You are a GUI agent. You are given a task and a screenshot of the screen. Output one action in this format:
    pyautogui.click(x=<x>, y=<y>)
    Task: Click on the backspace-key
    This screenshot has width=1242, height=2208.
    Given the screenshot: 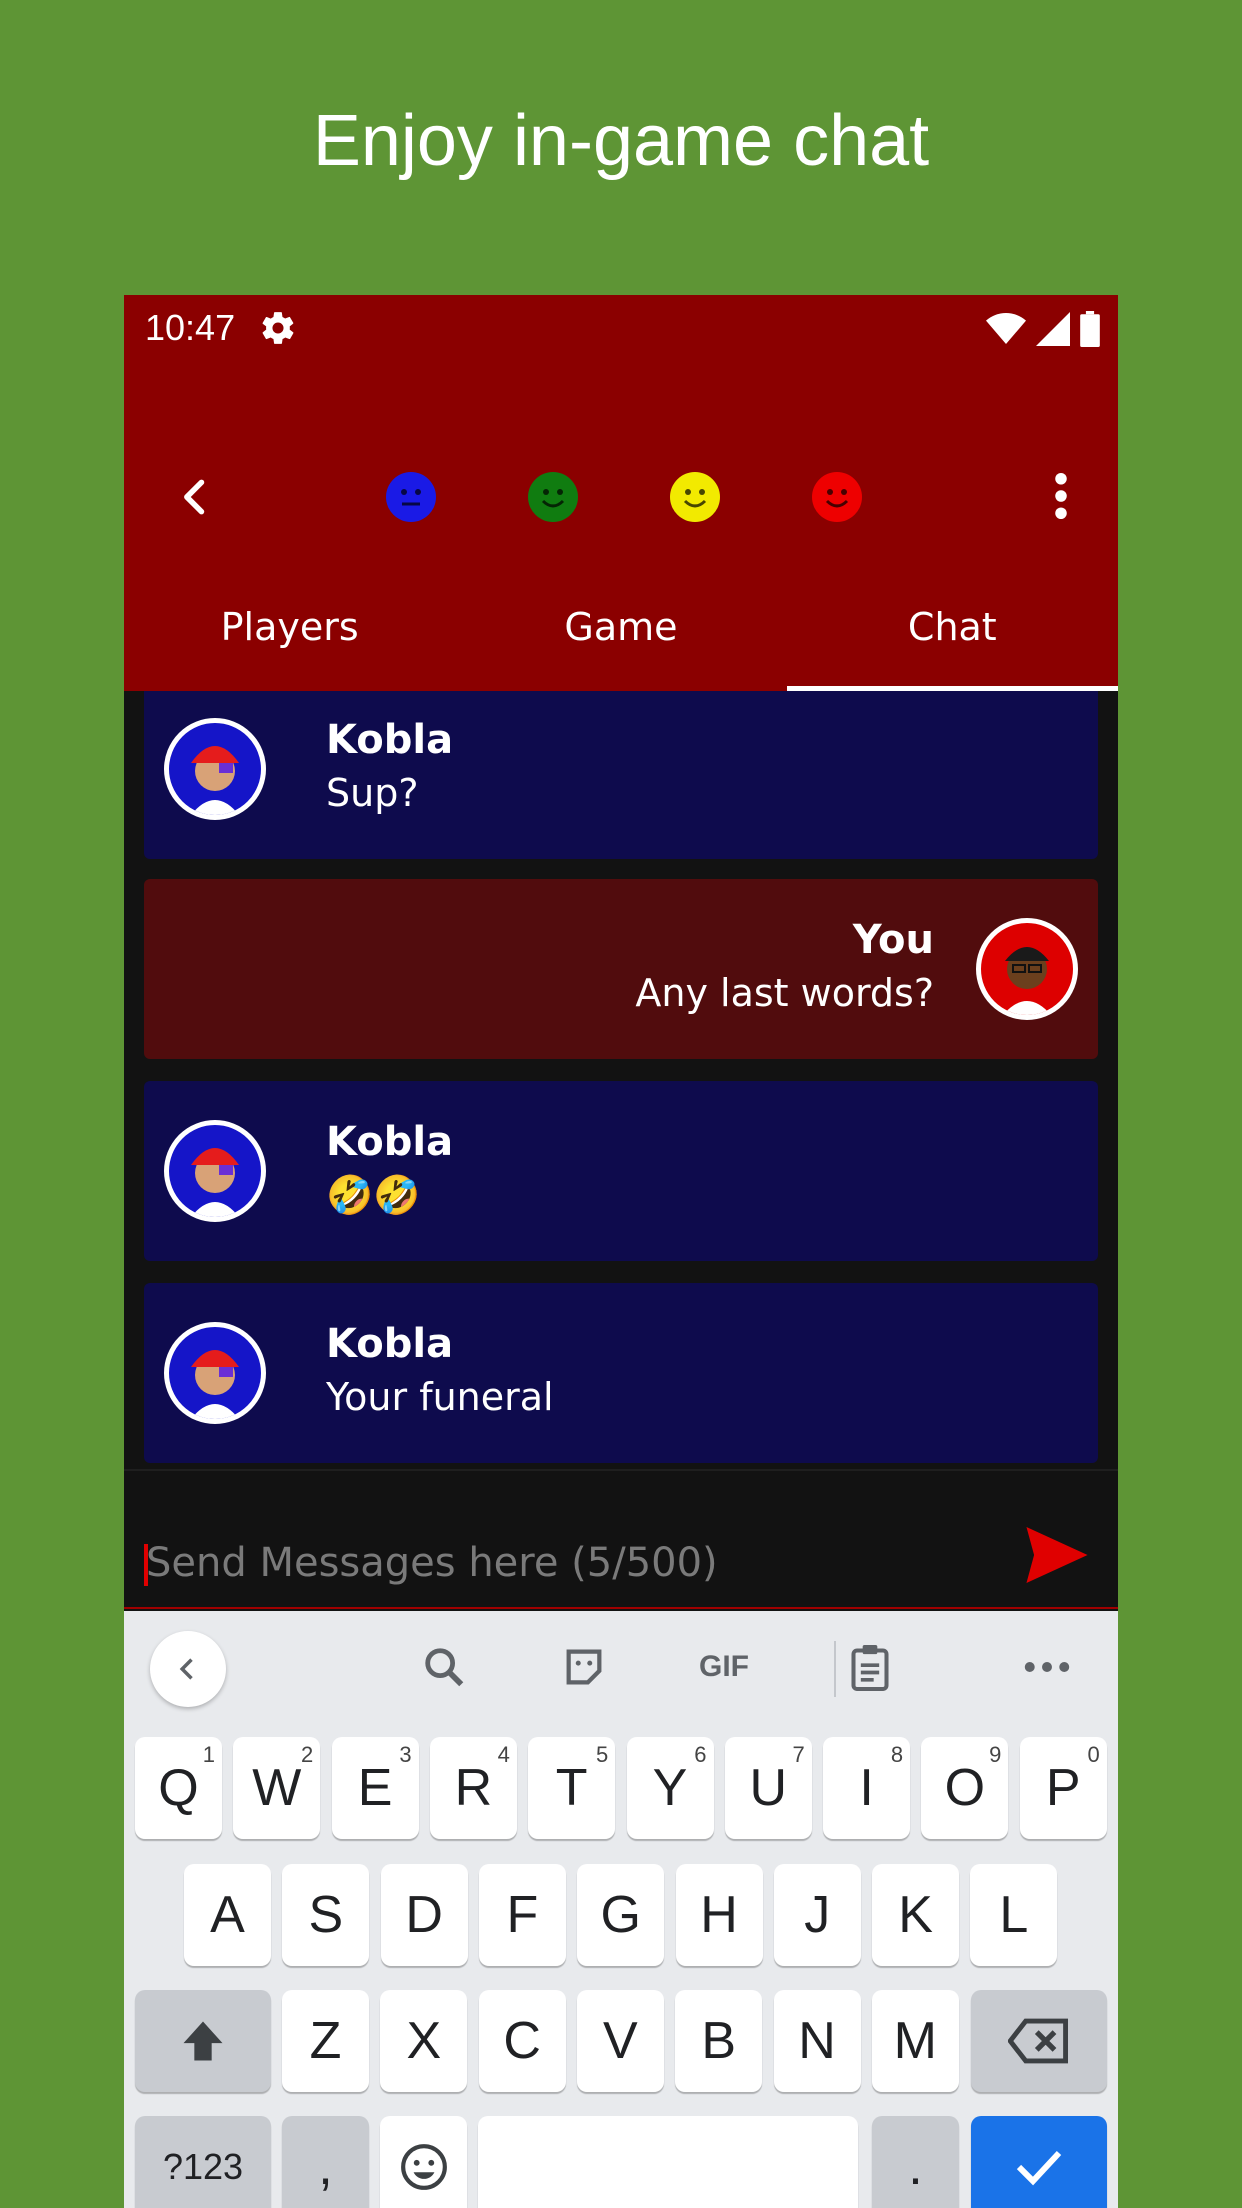 What is the action you would take?
    pyautogui.click(x=1039, y=2041)
    